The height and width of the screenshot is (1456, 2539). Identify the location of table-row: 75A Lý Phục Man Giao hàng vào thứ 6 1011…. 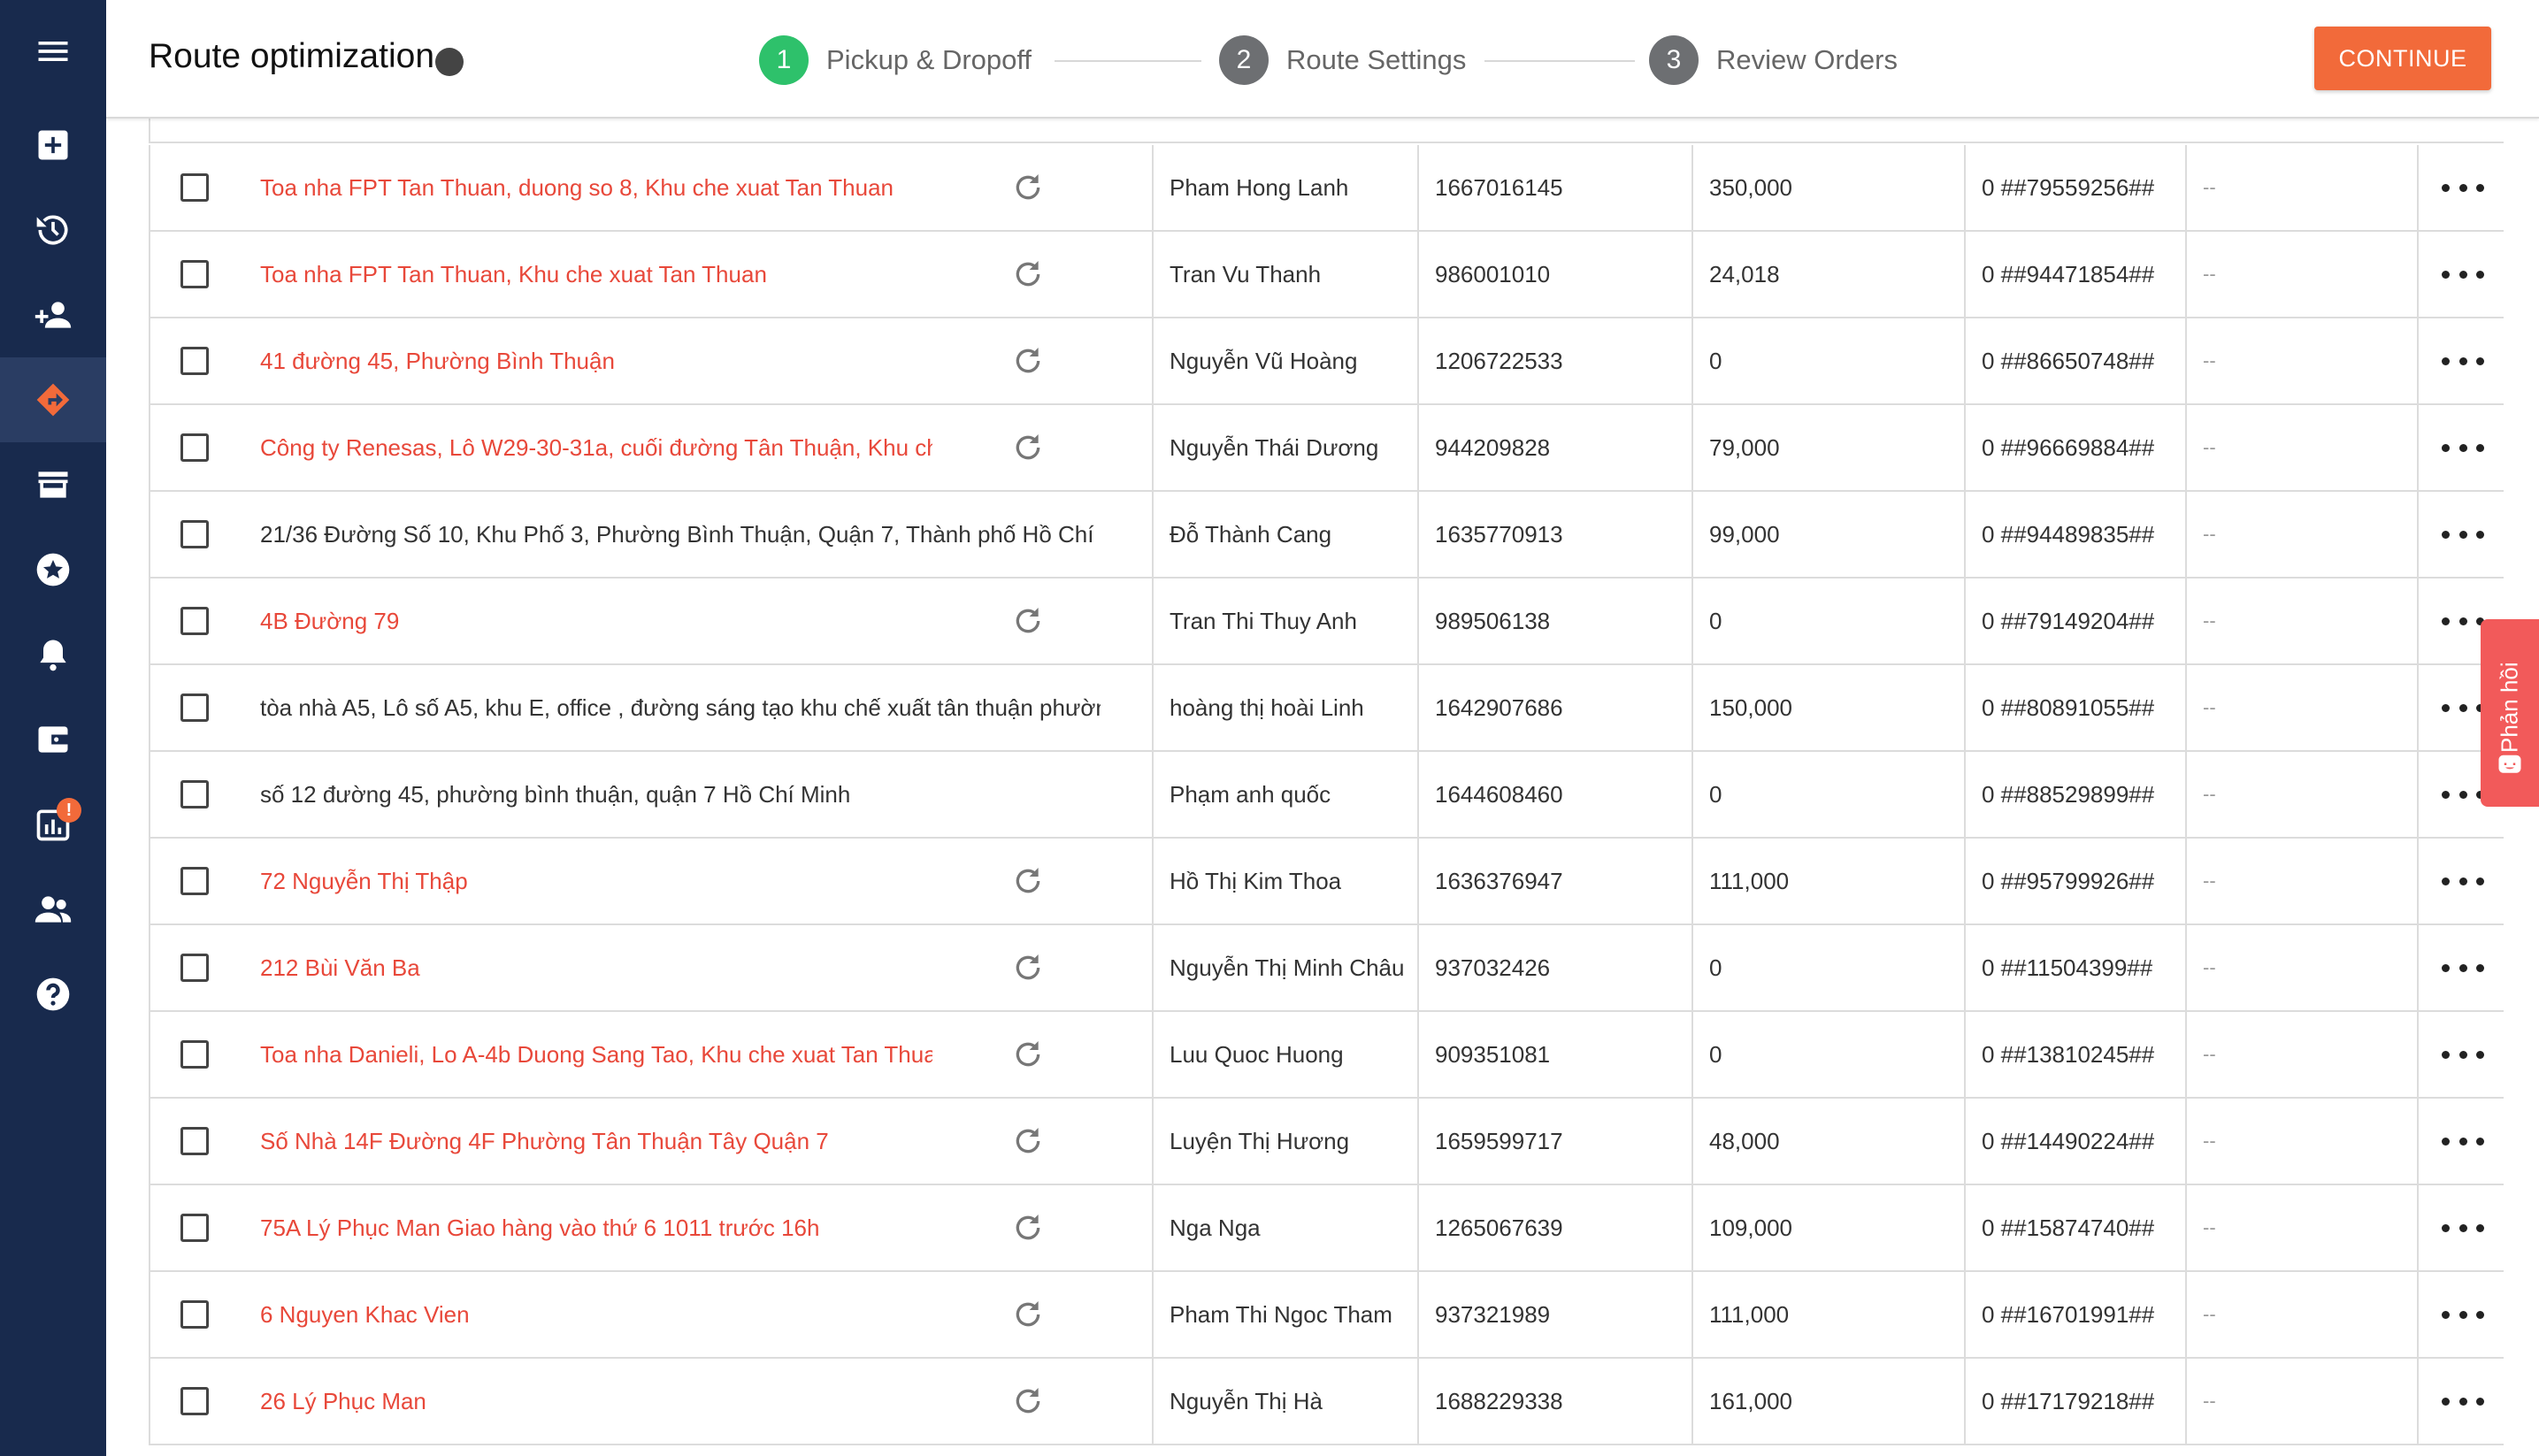
(1326, 1228).